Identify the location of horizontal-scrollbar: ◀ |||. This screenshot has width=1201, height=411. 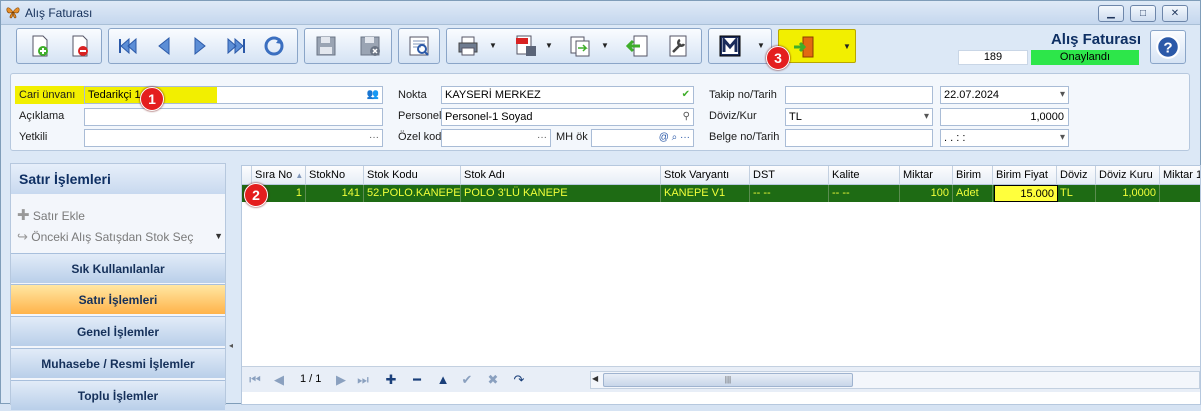
(895, 380).